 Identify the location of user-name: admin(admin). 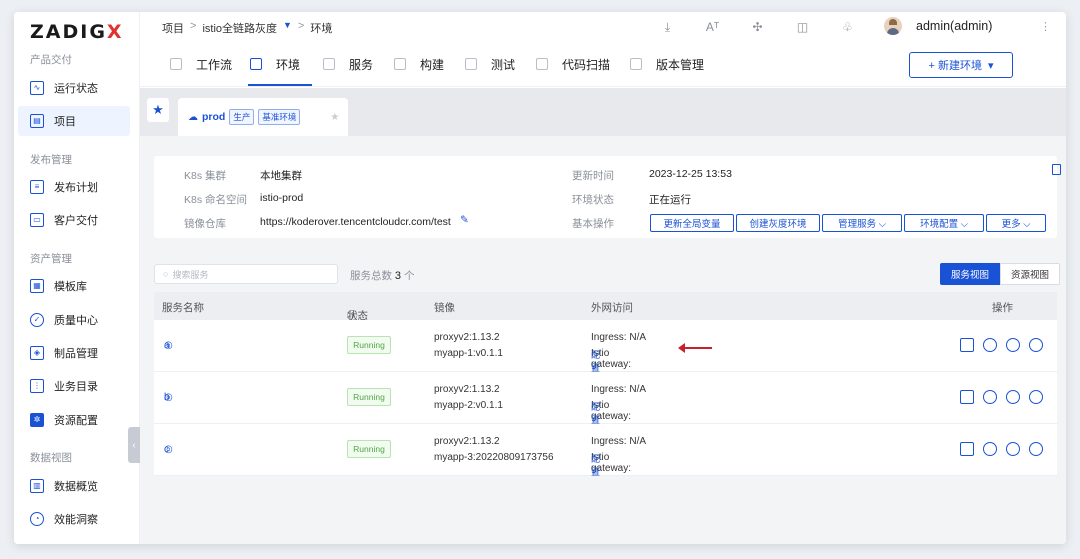
(954, 26).